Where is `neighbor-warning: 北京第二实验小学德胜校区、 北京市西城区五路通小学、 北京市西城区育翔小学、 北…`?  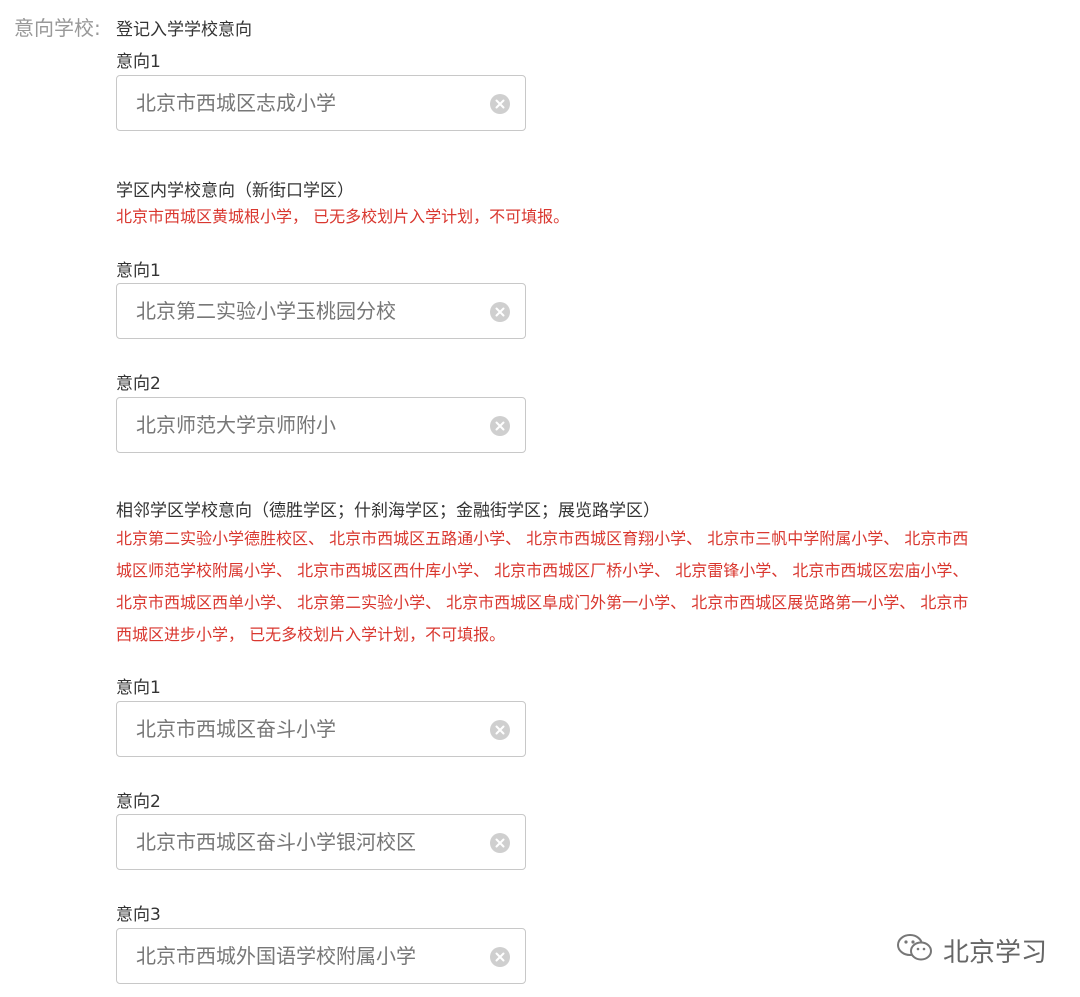
neighbor-warning: 北京第二实验小学德胜校区、 北京市西城区五路通小学、 北京市西城区育翔小学、 北… is located at coordinates (583, 587).